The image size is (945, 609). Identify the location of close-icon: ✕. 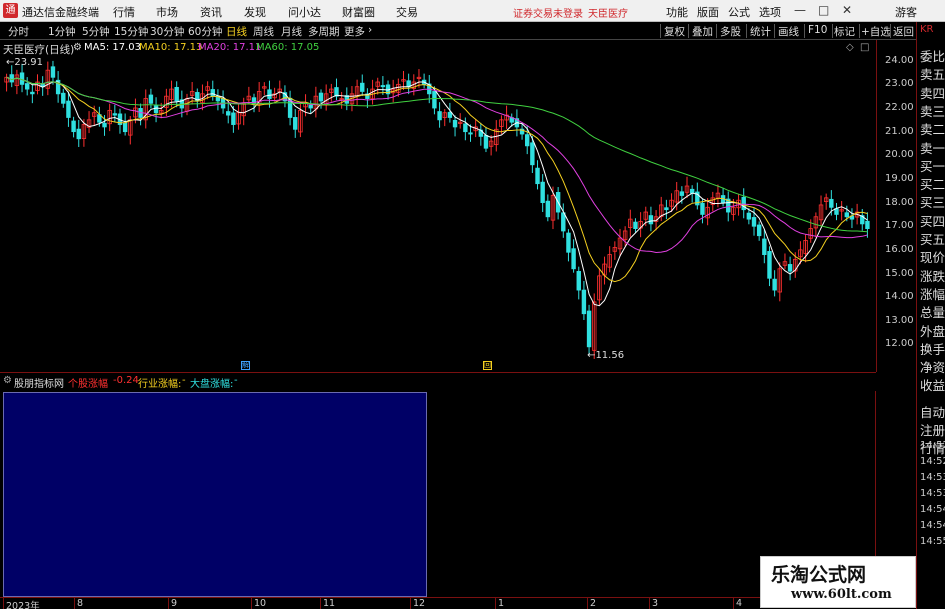
(847, 10).